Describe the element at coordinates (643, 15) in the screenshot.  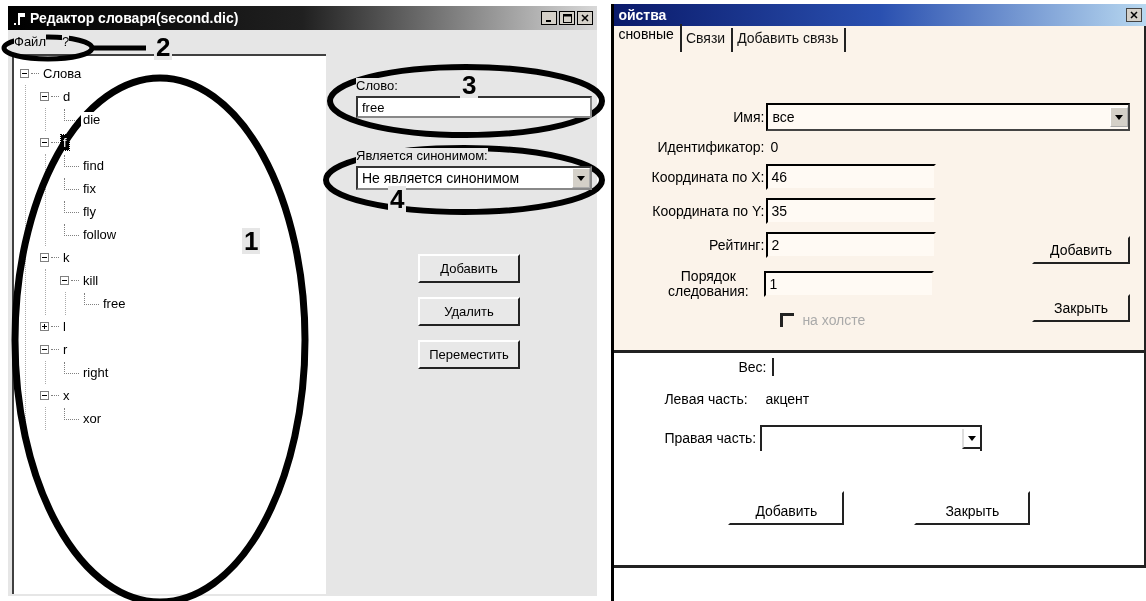
I see `window-title: ойства` at that location.